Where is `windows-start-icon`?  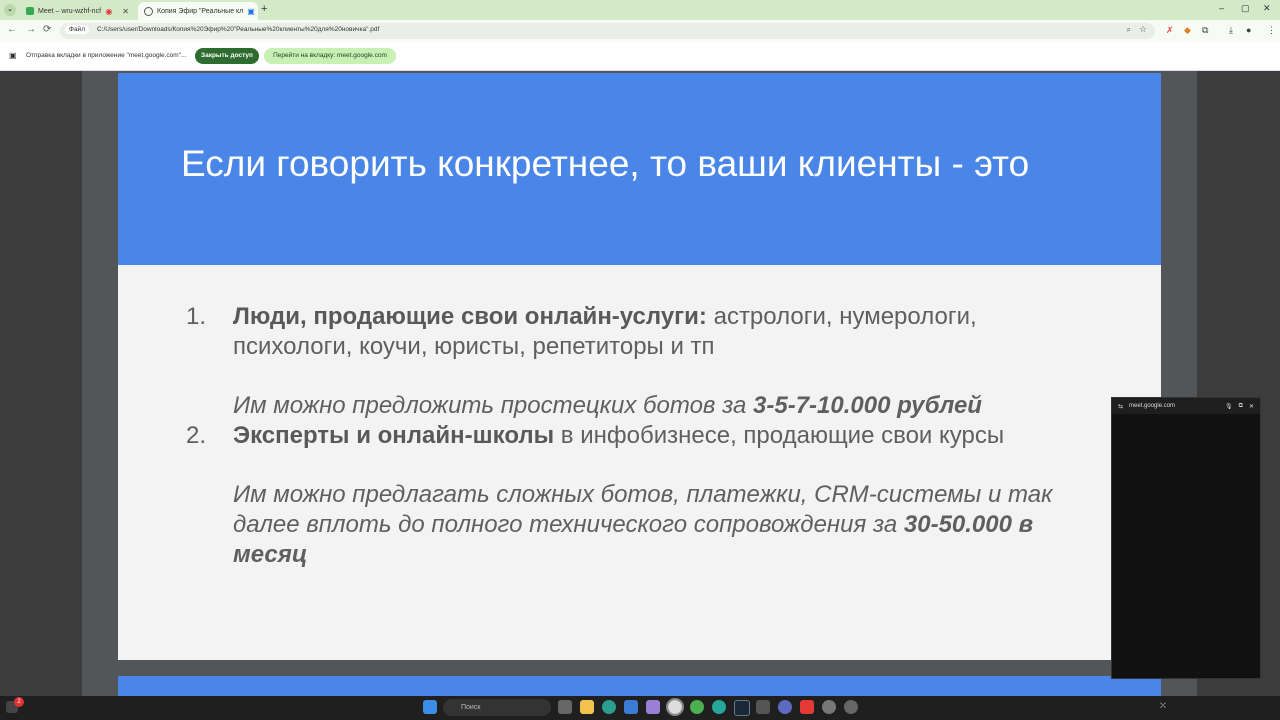 windows-start-icon is located at coordinates (430, 707).